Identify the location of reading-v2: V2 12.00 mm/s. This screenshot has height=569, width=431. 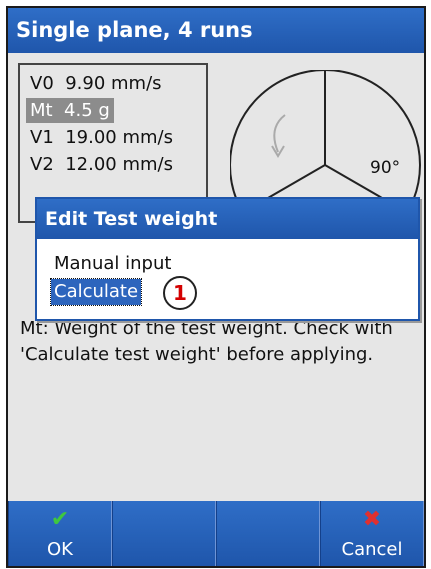
(101, 164).